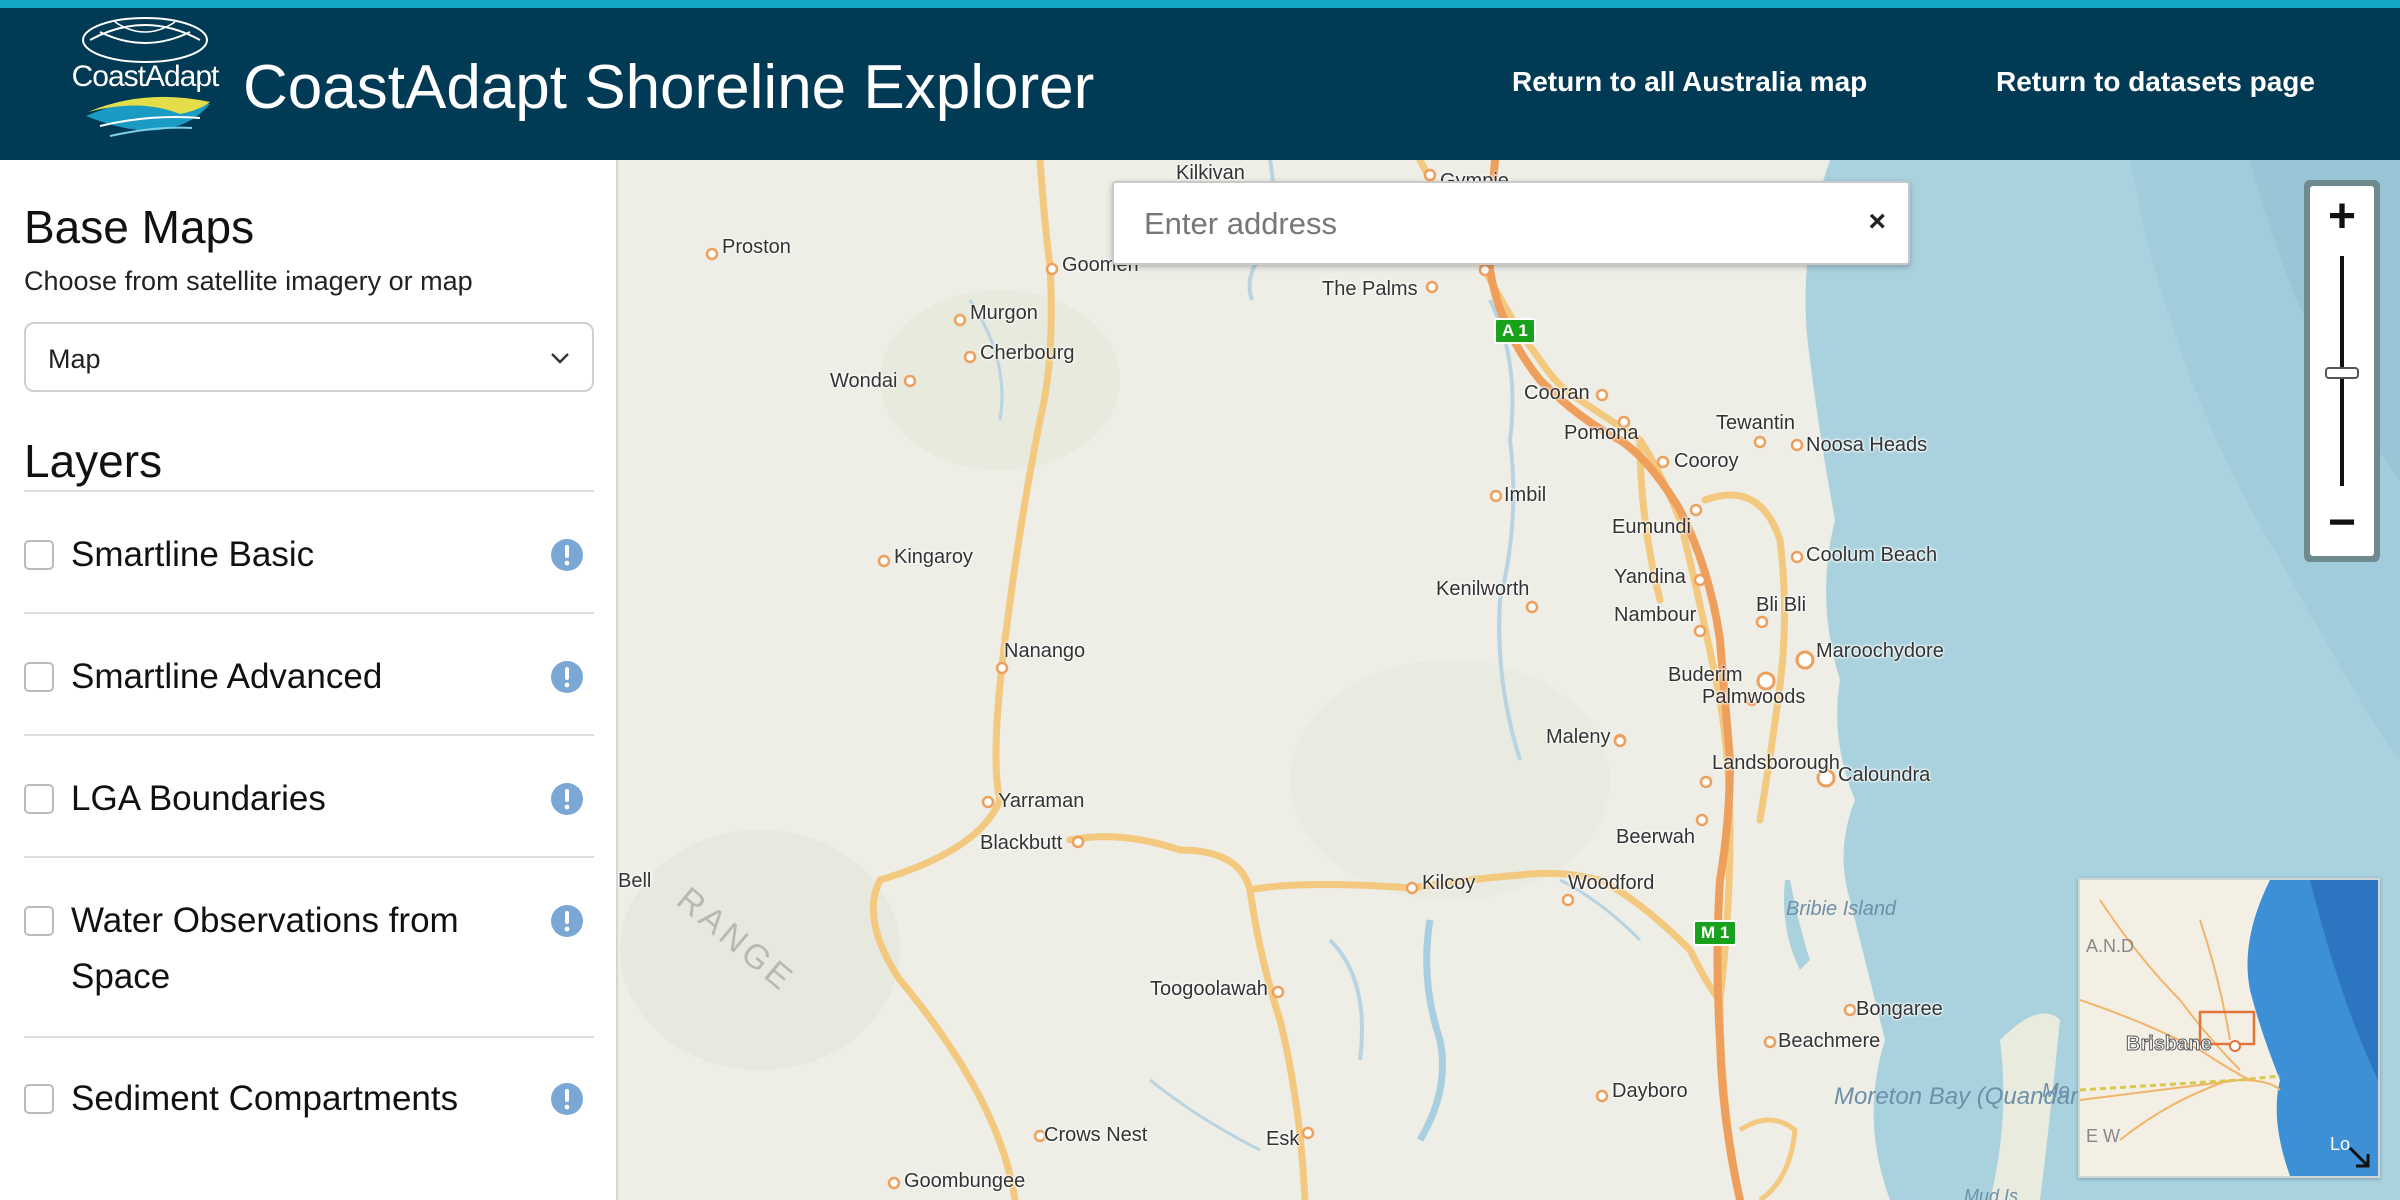  Describe the element at coordinates (1715, 933) in the screenshot. I see `road-shield-m1: M 1` at that location.